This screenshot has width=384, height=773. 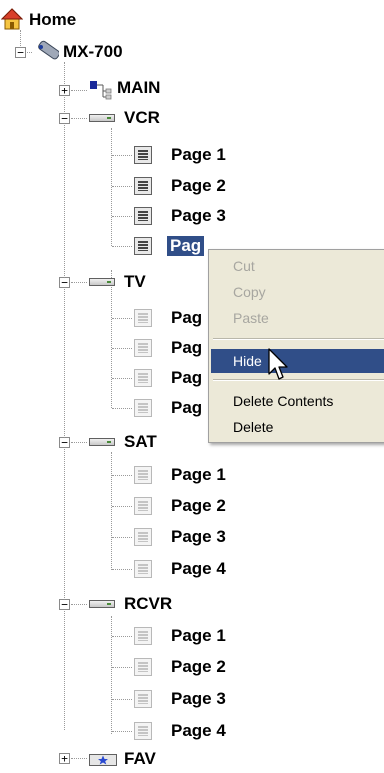 What do you see at coordinates (138, 88) in the screenshot?
I see `tree-item-main: MAIN` at bounding box center [138, 88].